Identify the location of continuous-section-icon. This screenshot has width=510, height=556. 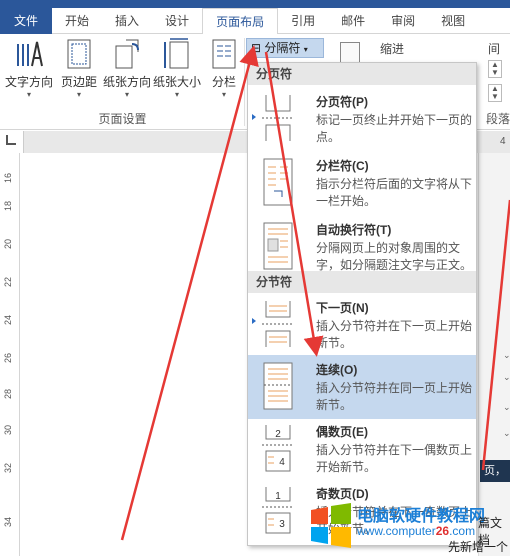
(278, 386).